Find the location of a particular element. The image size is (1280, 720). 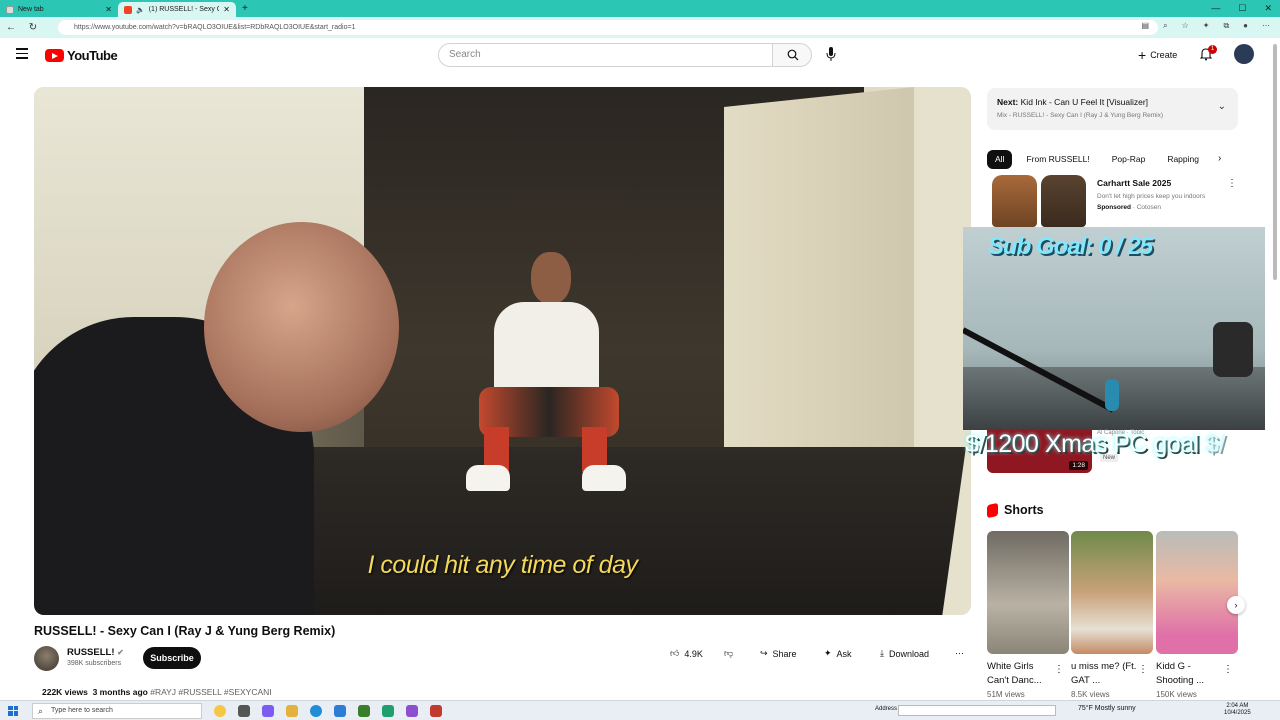

filter-chips: All From RUSSELL! Pop-Rap Rapping is located at coordinates (1097, 159).